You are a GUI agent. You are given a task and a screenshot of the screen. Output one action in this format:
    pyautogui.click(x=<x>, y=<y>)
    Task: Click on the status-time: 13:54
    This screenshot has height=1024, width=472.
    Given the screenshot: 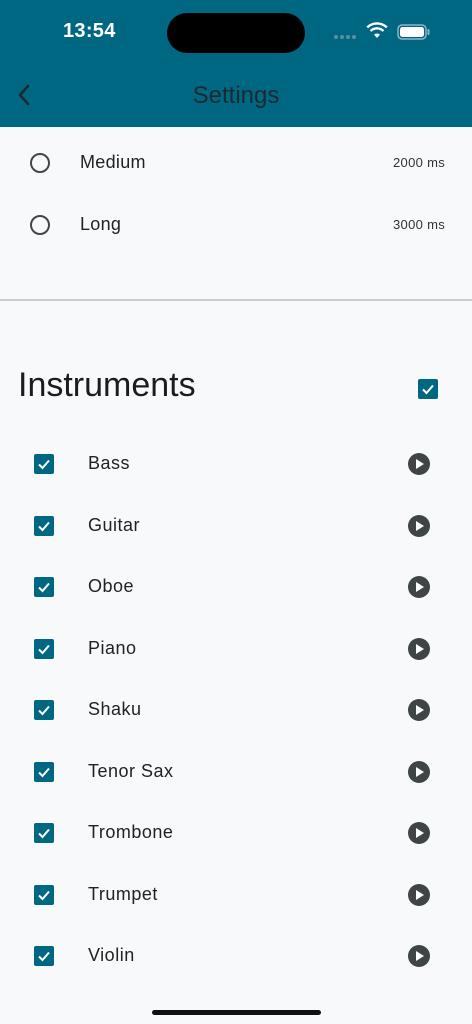 What is the action you would take?
    pyautogui.click(x=89, y=31)
    